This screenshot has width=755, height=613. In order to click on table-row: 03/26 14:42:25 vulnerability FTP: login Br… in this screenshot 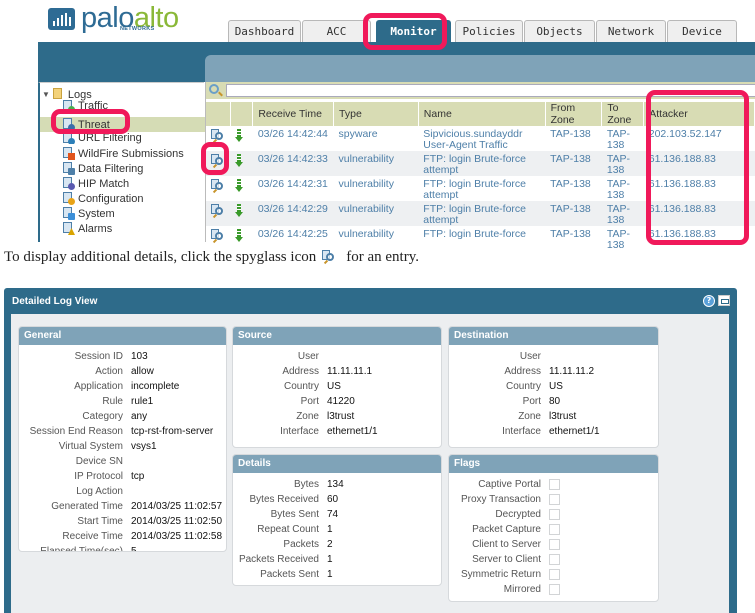, I will do `click(480, 238)`.